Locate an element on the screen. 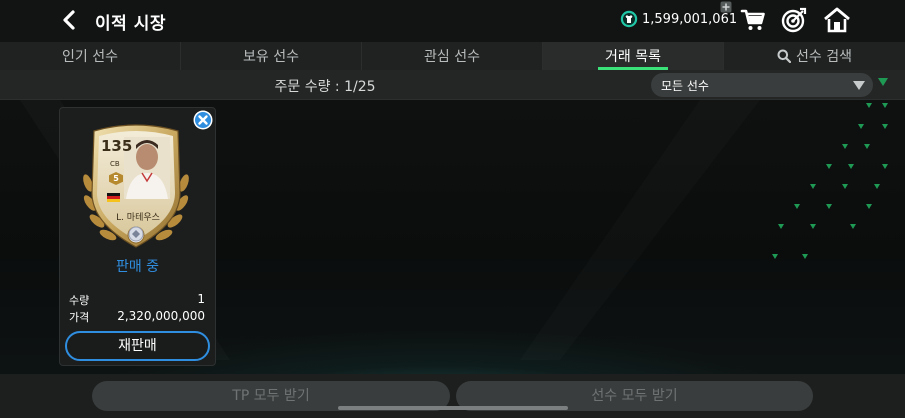 Image resolution: width=905 pixels, height=418 pixels. home-indicator is located at coordinates (453, 408).